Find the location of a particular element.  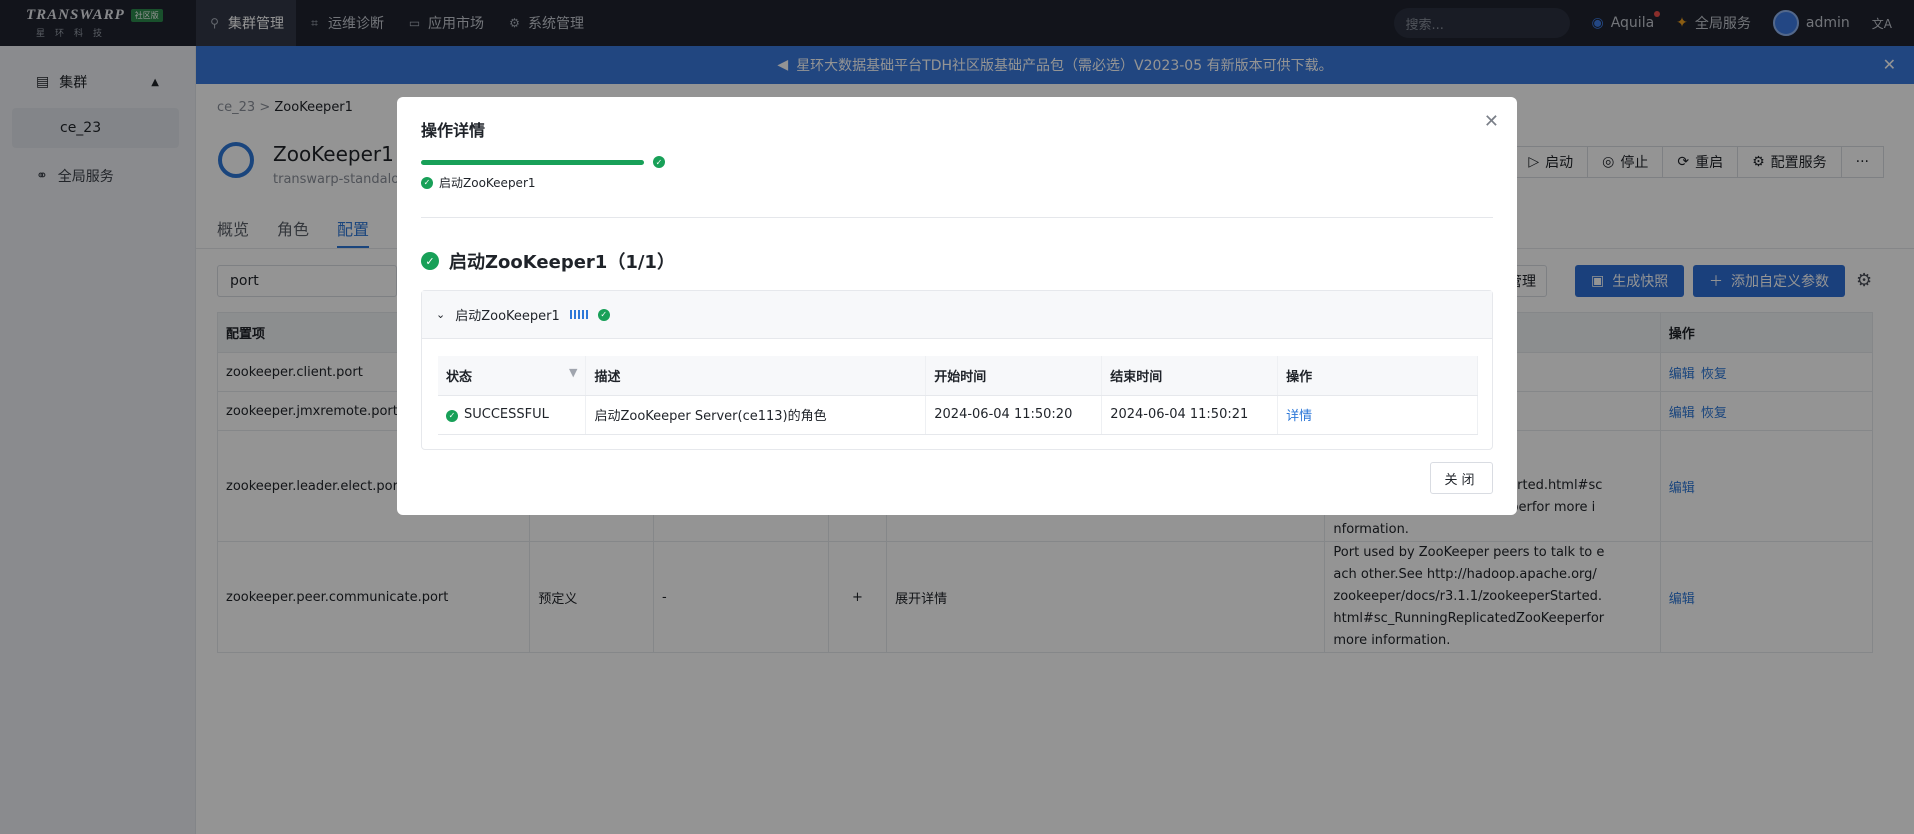

status-cell: ✓ SUCCESSFUL is located at coordinates (512, 415).